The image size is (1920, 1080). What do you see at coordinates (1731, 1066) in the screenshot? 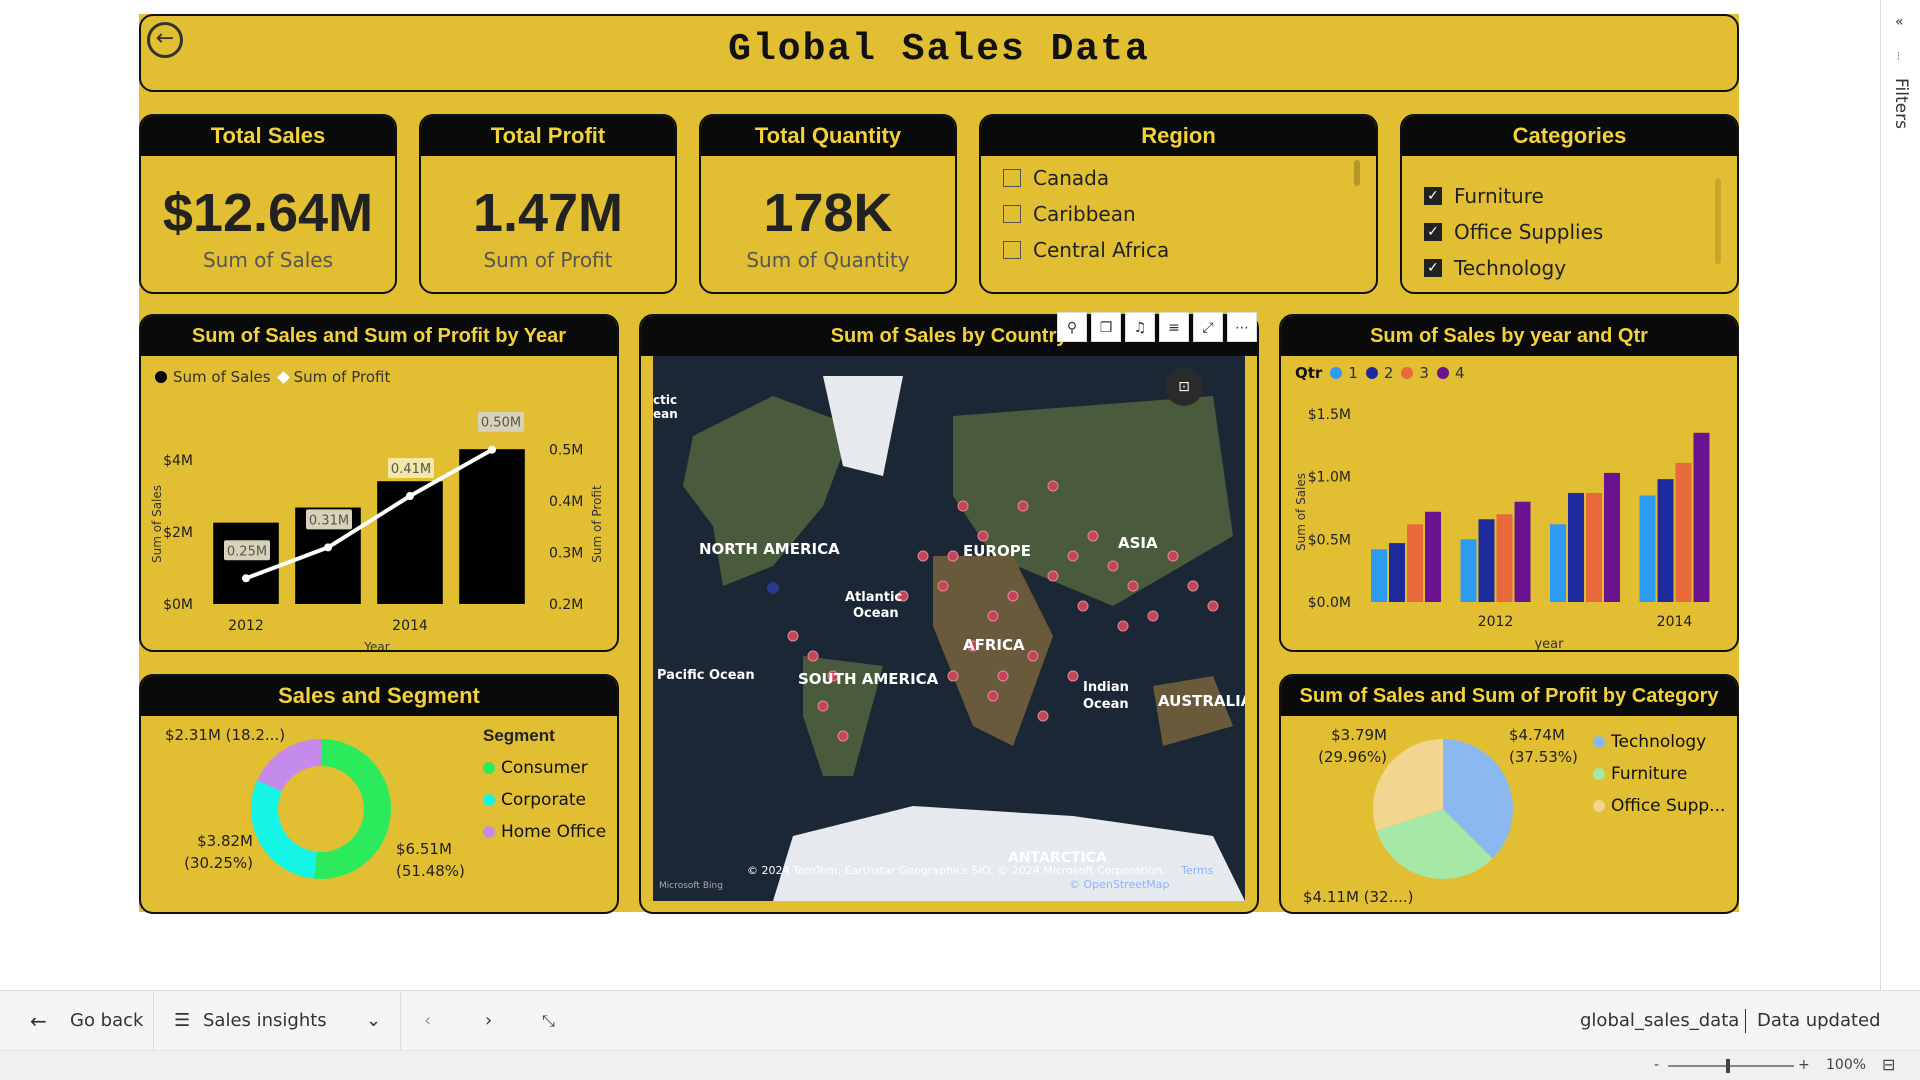
I see `zoom-slider` at bounding box center [1731, 1066].